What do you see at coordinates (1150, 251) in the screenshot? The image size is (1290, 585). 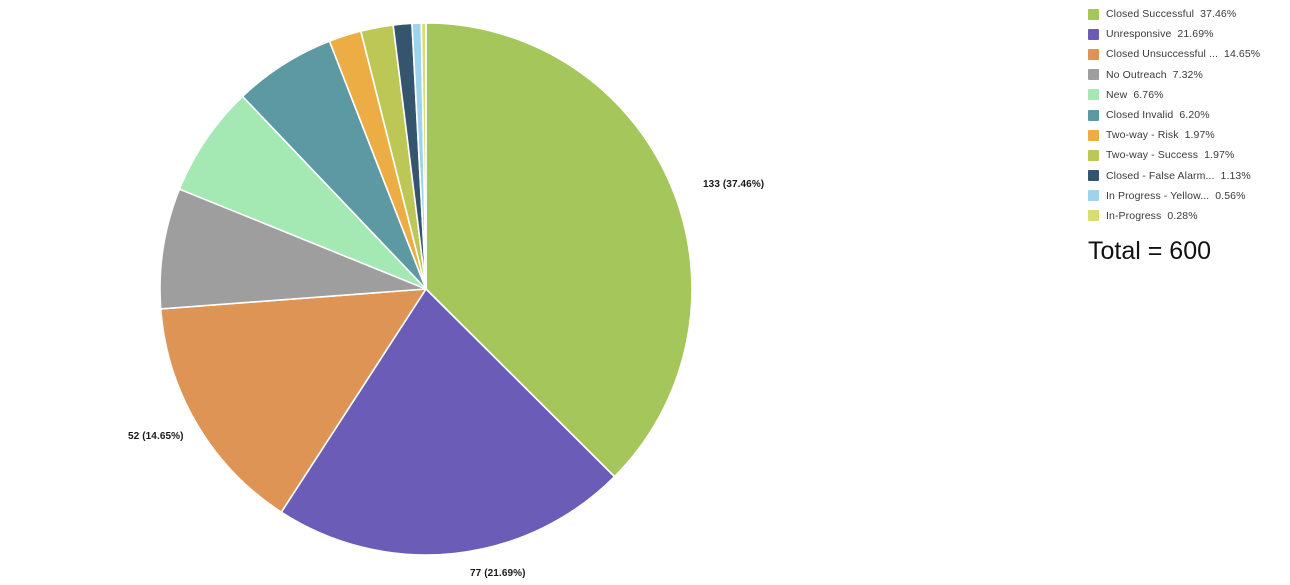 I see `total-label: Total = 600` at bounding box center [1150, 251].